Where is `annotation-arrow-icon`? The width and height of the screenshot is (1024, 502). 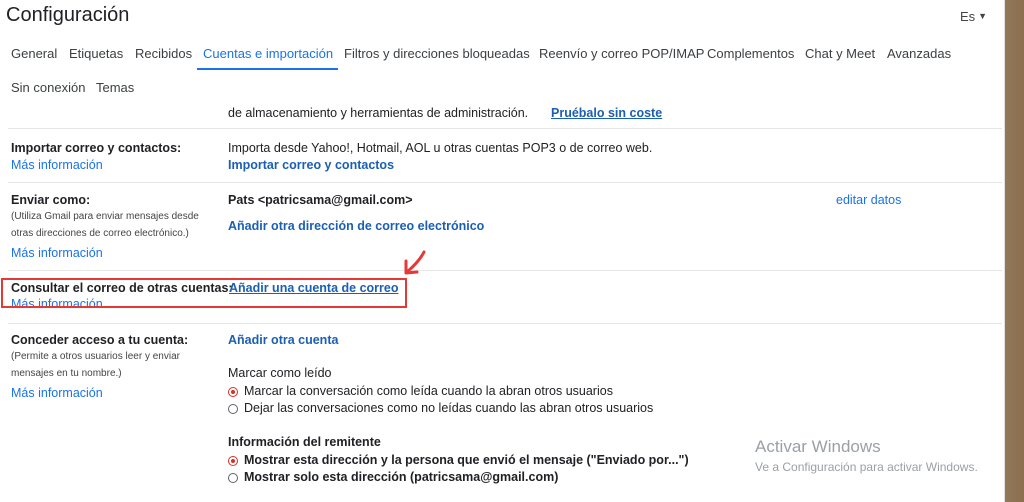
annotation-arrow-icon is located at coordinates (415, 262).